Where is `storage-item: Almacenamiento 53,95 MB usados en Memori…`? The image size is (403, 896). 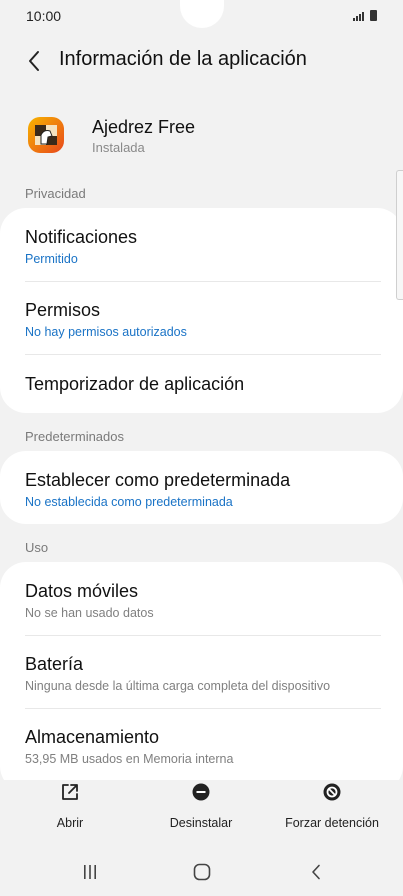
storage-item: Almacenamiento 53,95 MB usados en Memori… is located at coordinates (203, 746).